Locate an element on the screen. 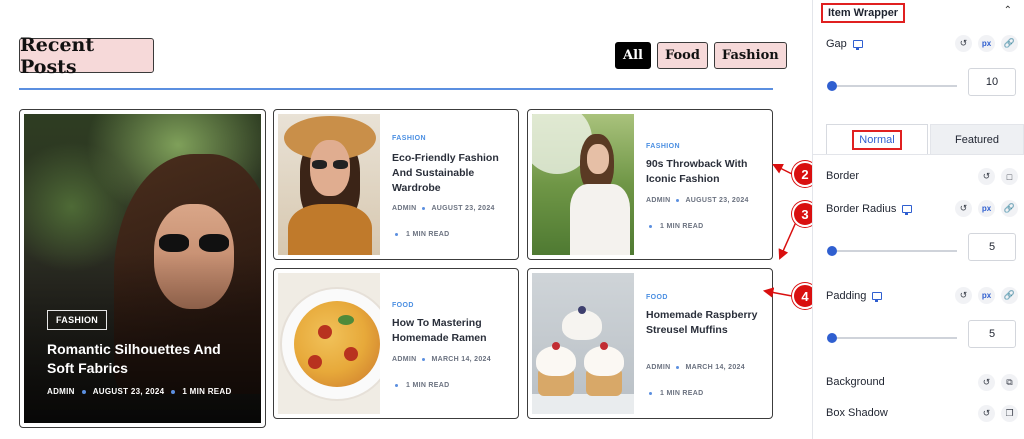  padding-slider-knob is located at coordinates (832, 338).